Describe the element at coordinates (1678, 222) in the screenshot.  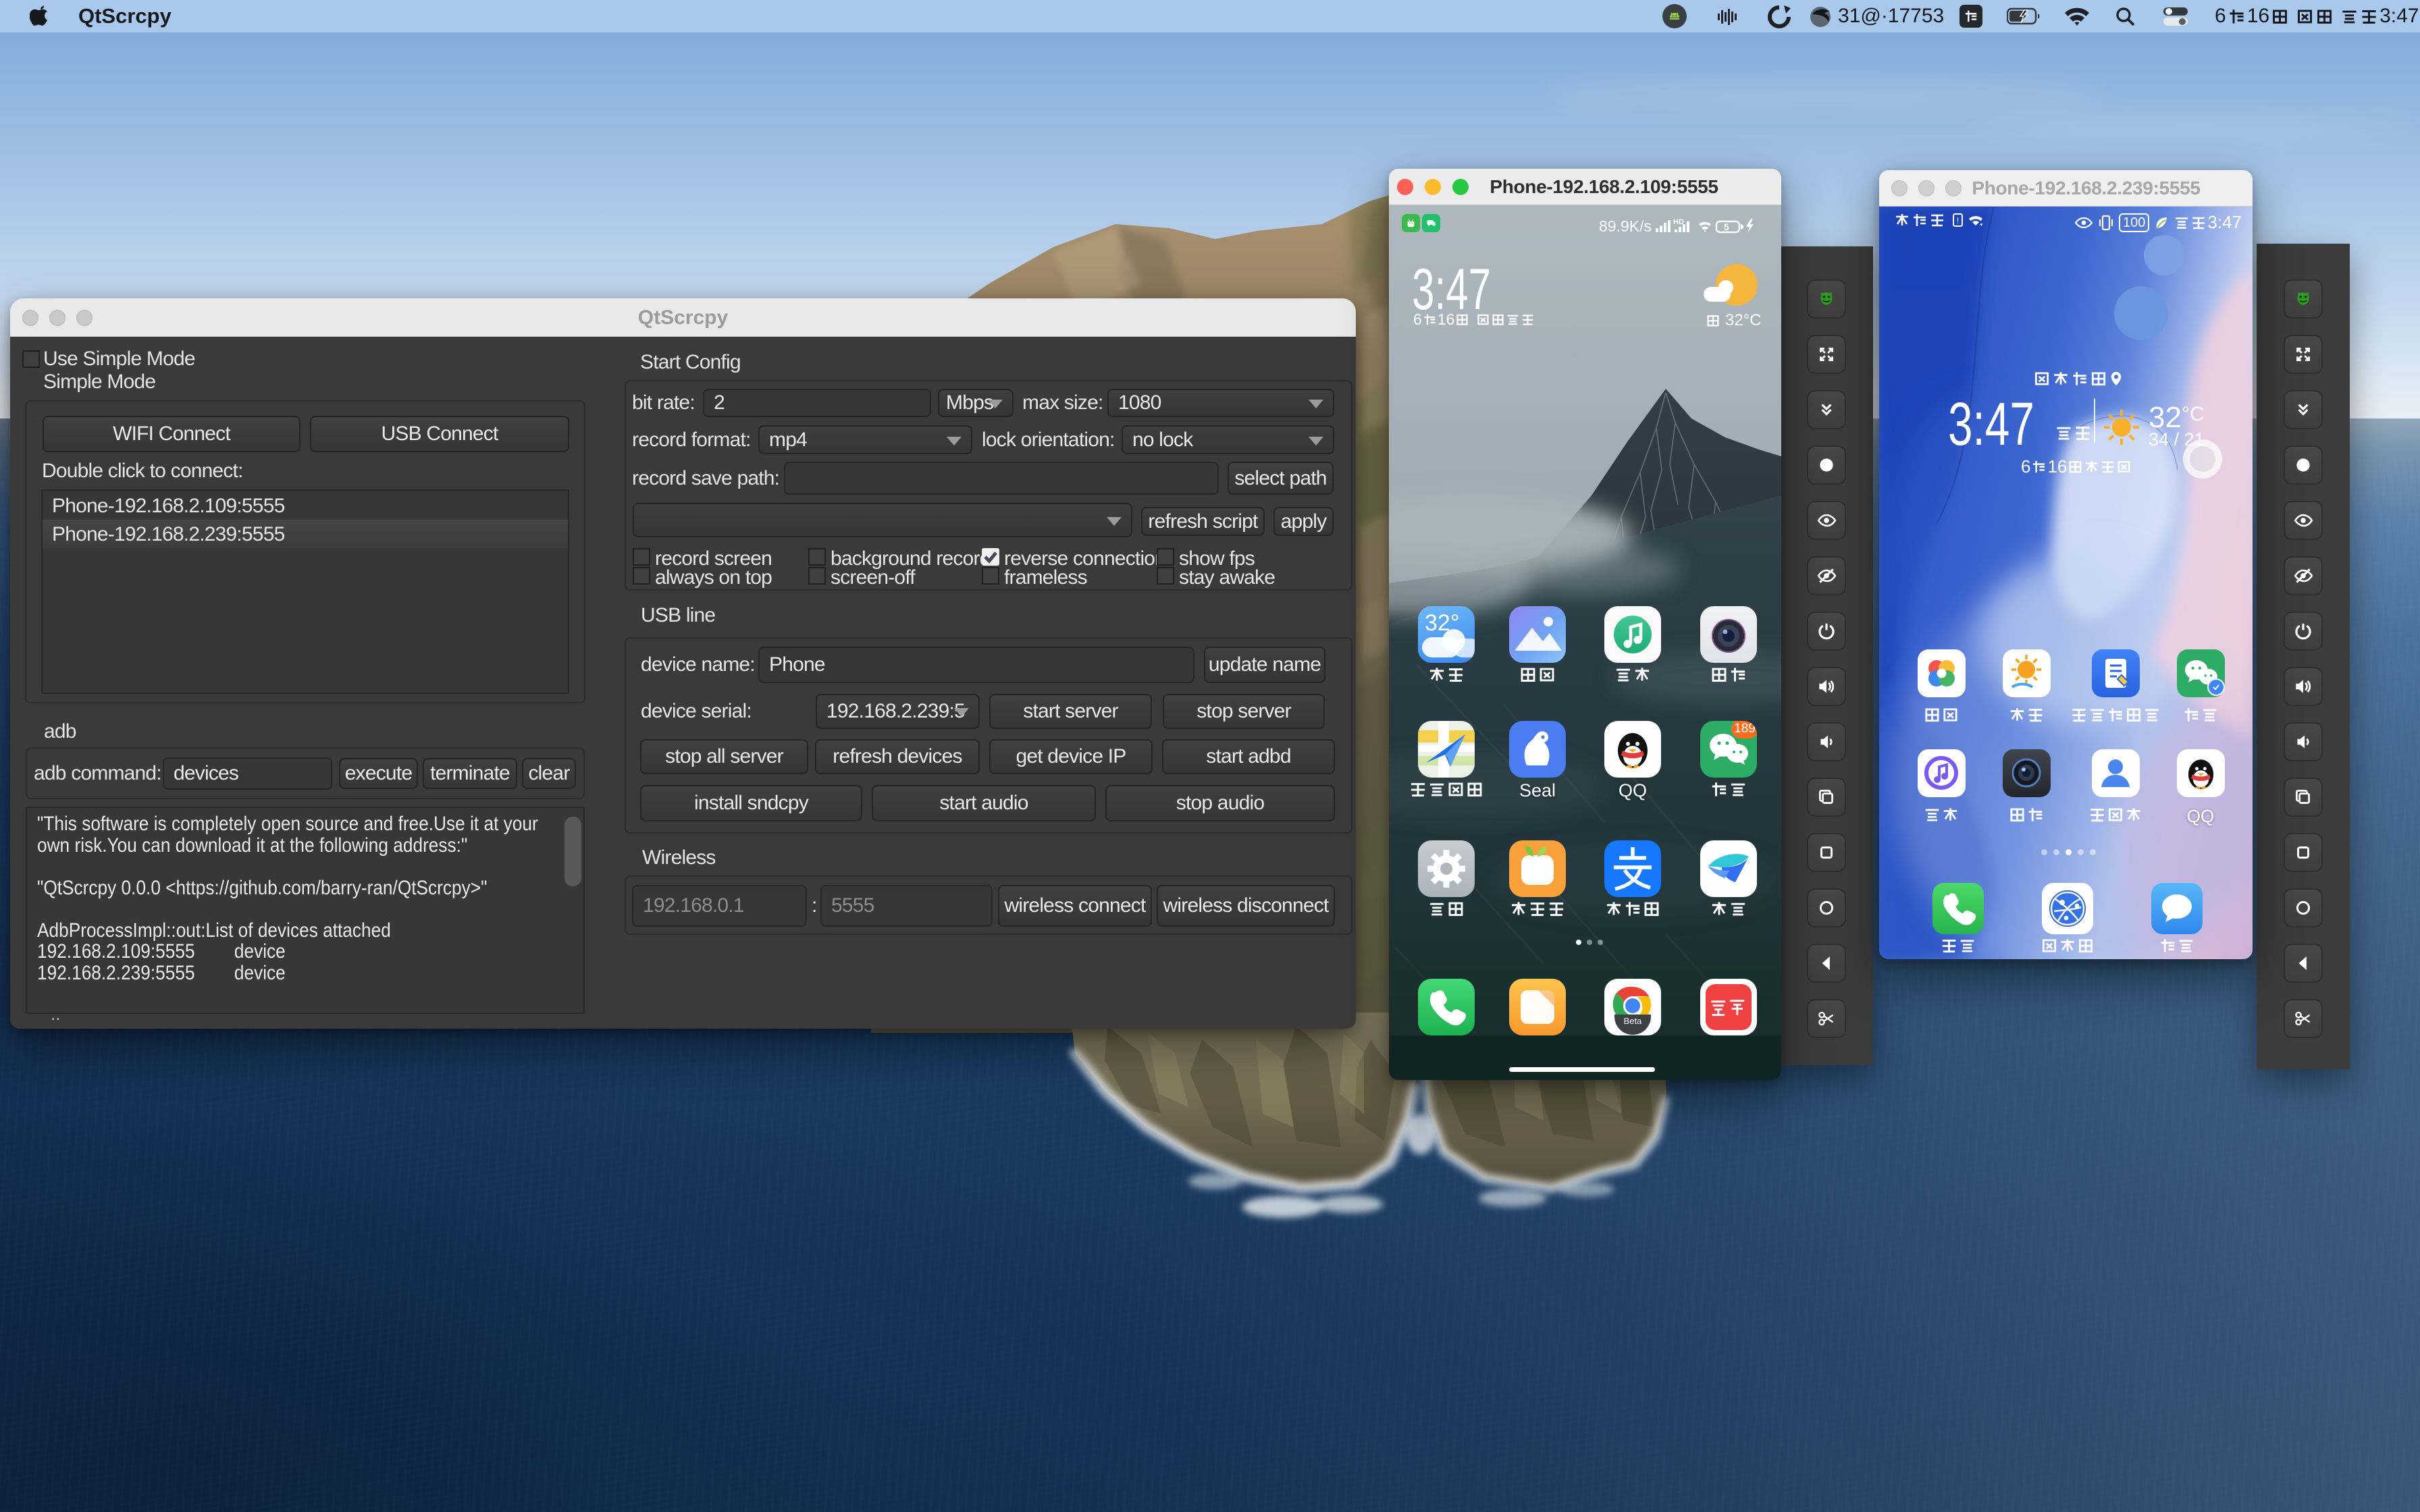
I see `svg-text: HD` at that location.